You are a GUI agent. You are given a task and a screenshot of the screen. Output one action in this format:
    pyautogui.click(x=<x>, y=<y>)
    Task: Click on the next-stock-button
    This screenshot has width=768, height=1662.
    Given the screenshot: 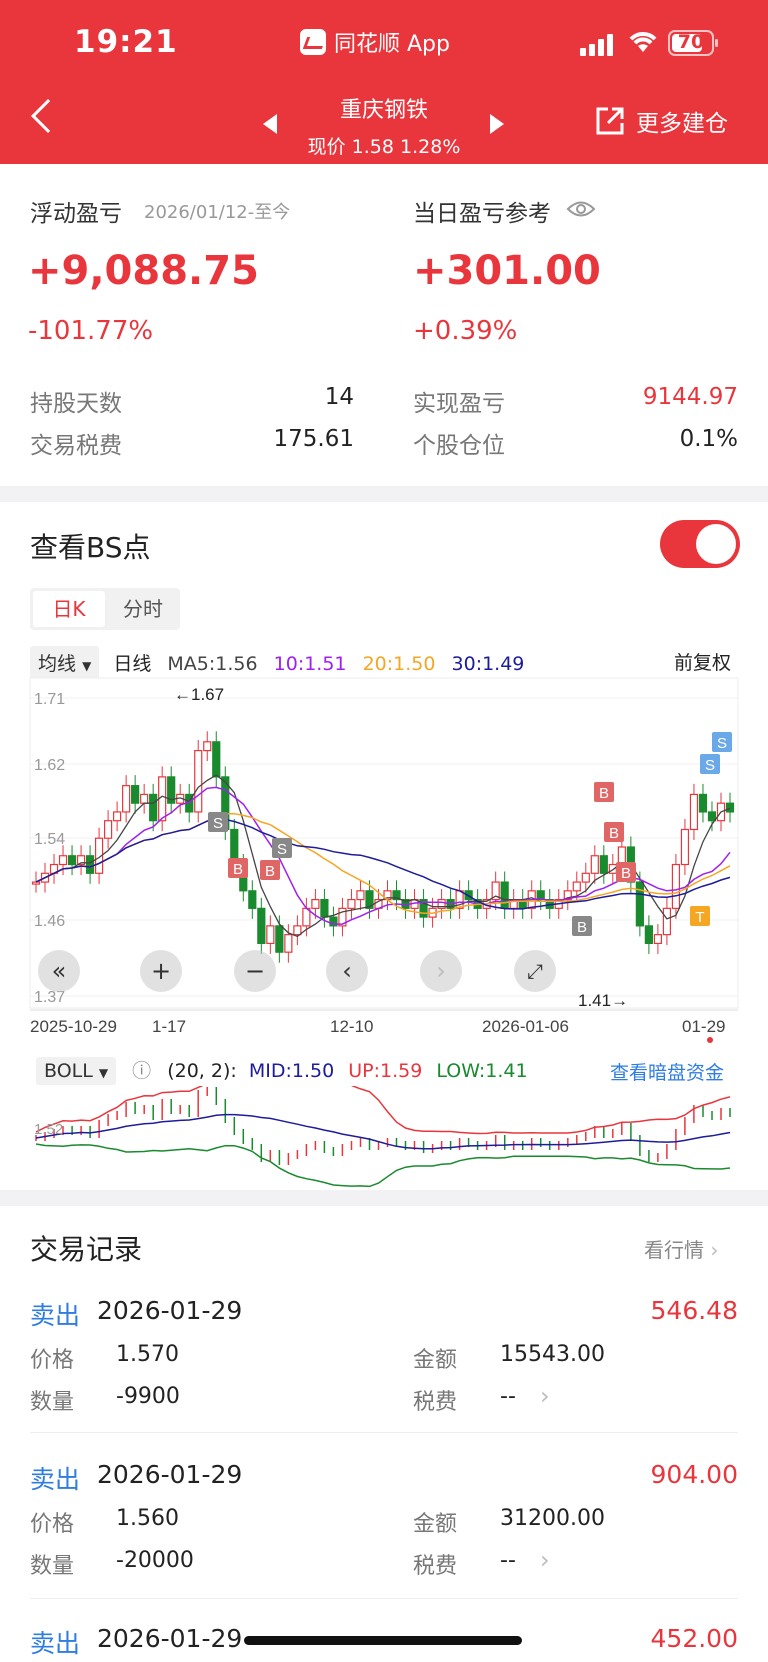 What is the action you would take?
    pyautogui.click(x=497, y=124)
    